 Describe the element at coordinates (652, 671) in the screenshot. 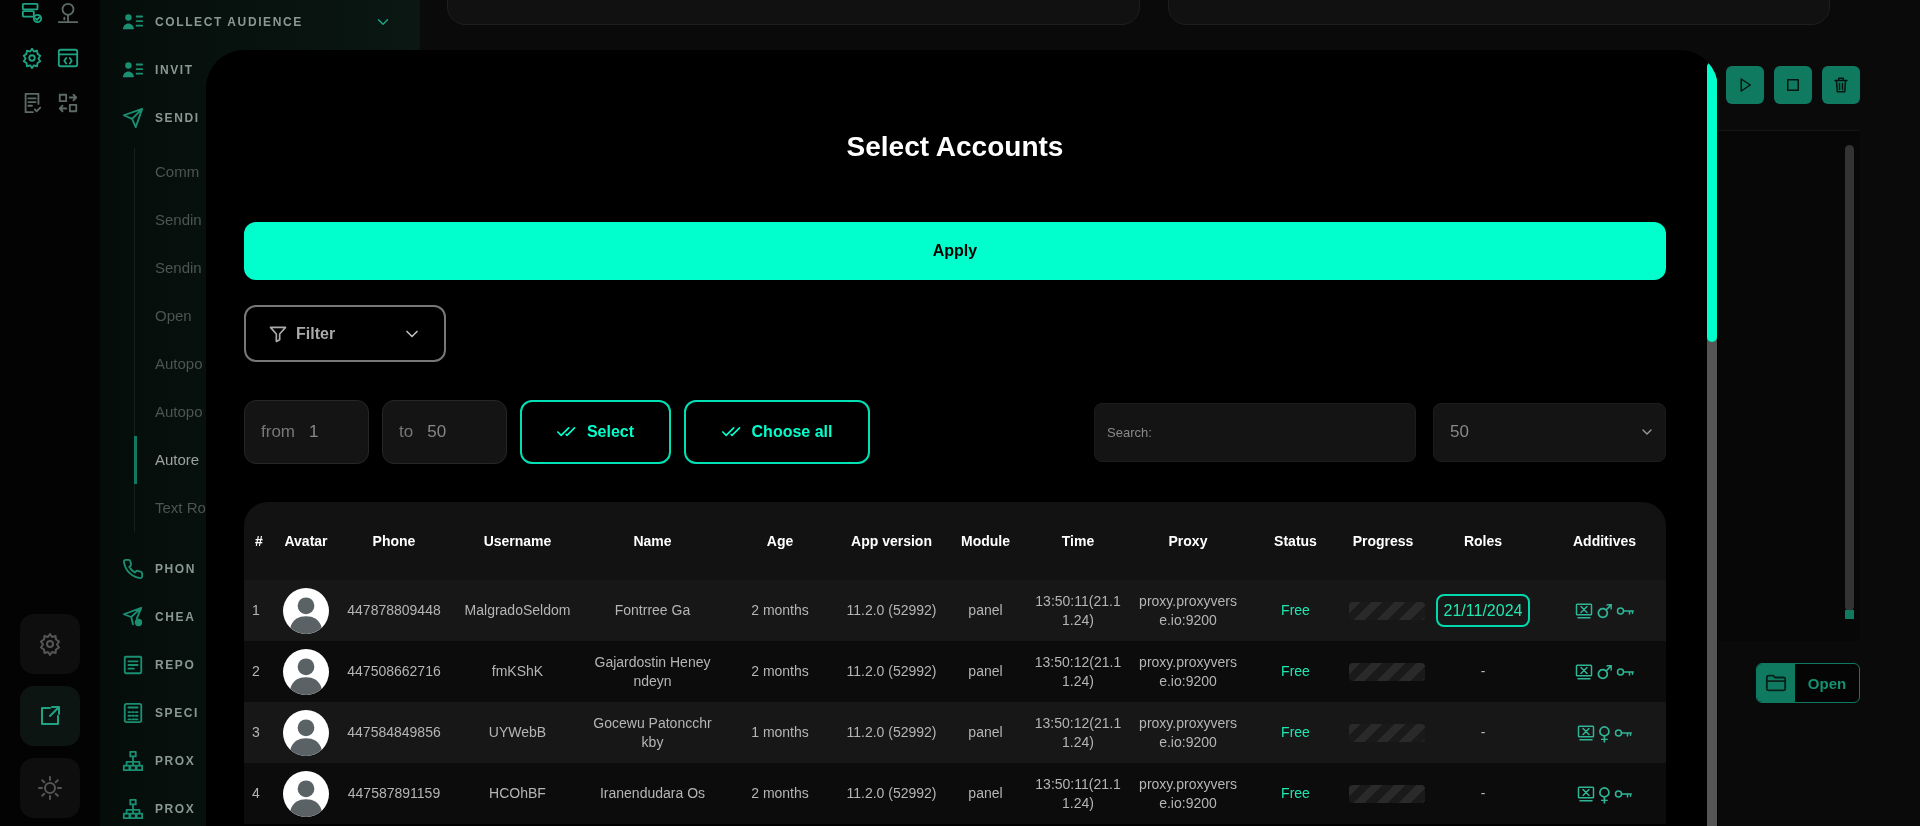

I see `table-cell: Gajardostin Heneyndeyn` at that location.